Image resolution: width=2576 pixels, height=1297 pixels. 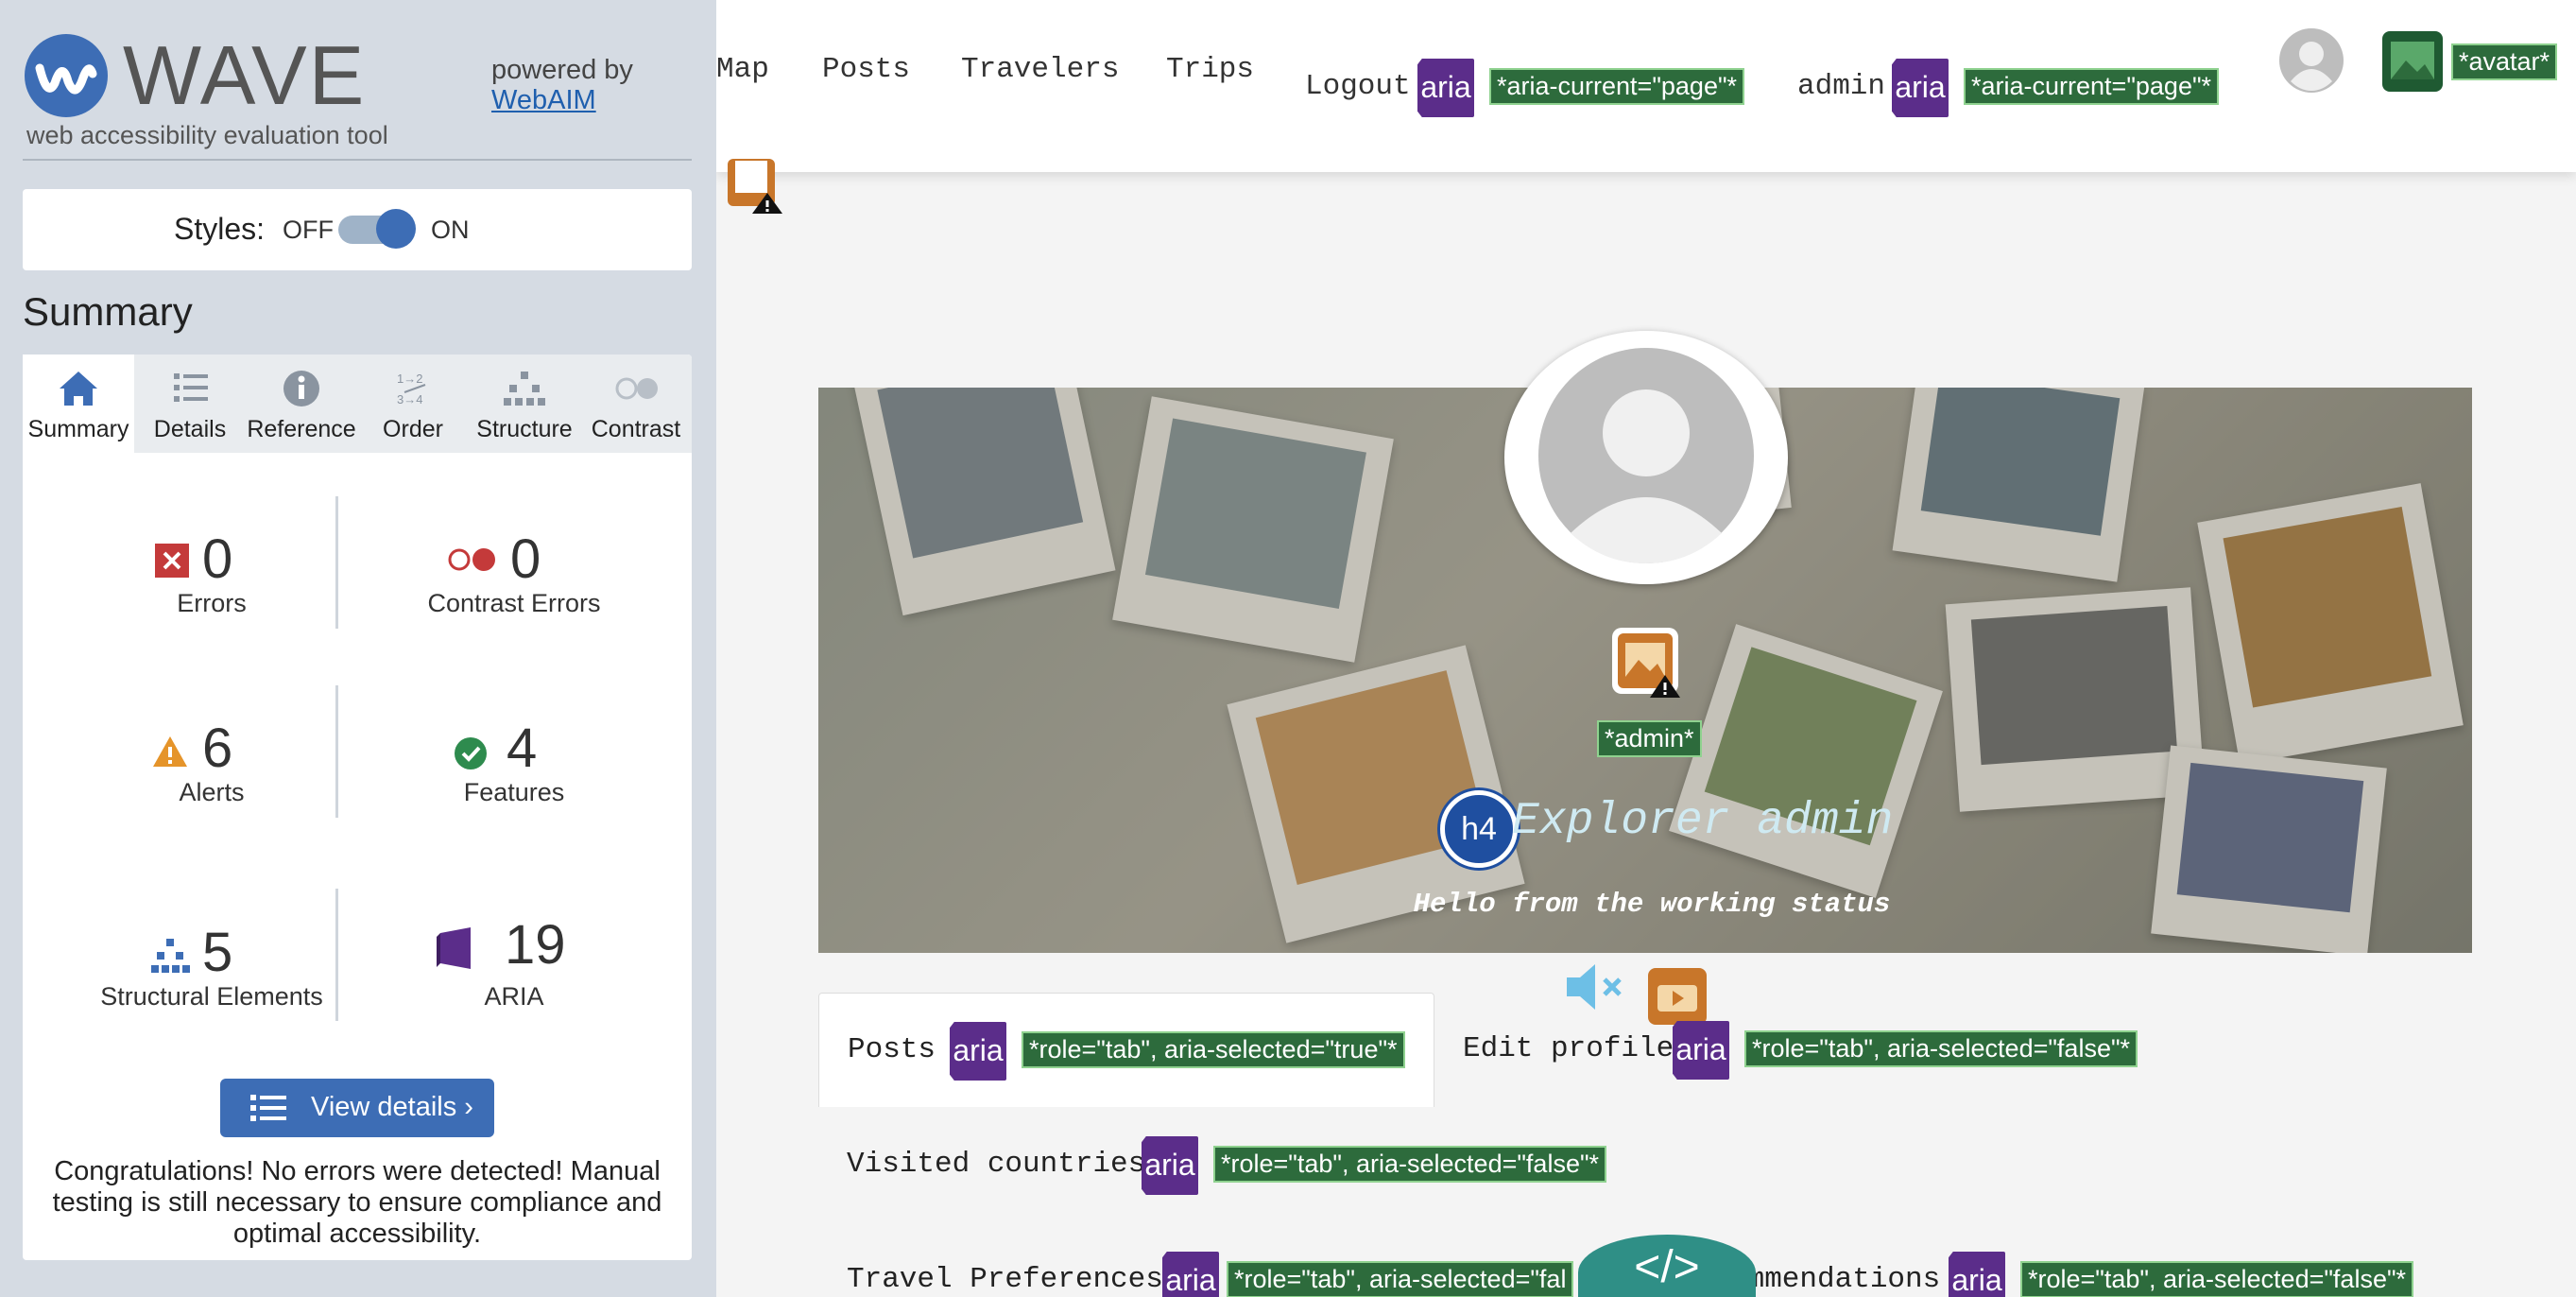 I want to click on tab-reference: Reference, so click(x=301, y=404).